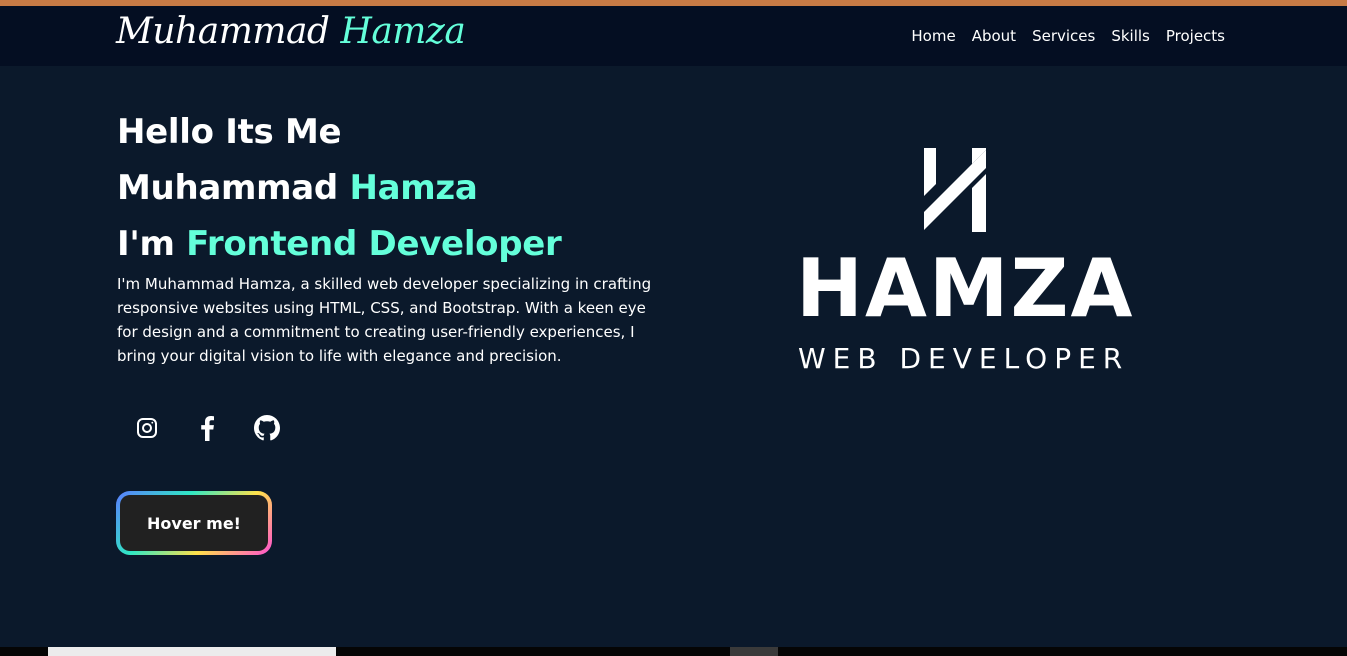 Image resolution: width=1347 pixels, height=656 pixels. Describe the element at coordinates (673, 651) in the screenshot. I see `os-taskbar` at that location.